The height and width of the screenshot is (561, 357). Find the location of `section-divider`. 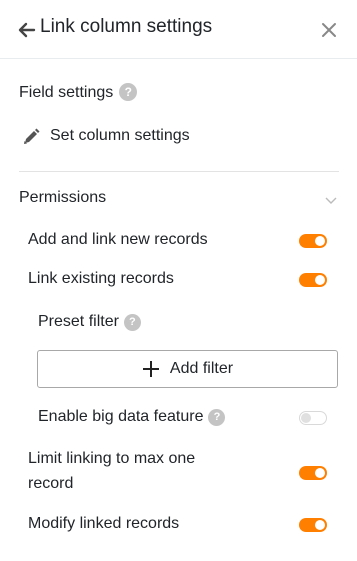

section-divider is located at coordinates (179, 171).